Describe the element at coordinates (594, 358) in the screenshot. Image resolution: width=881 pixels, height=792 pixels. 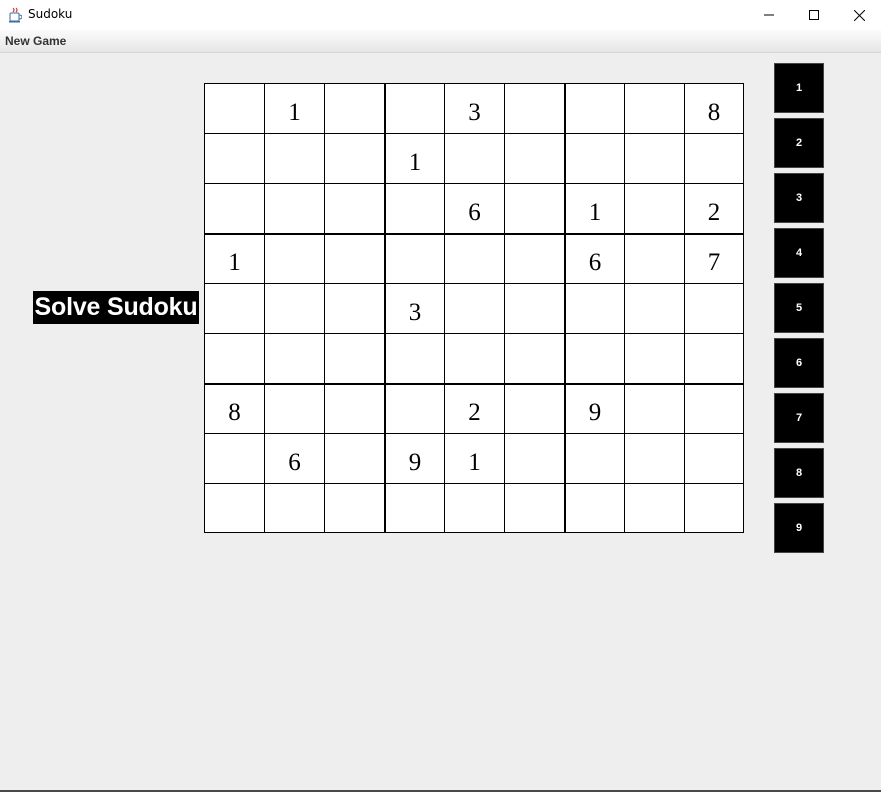
I see `sudoku-cell-r6-c7` at that location.